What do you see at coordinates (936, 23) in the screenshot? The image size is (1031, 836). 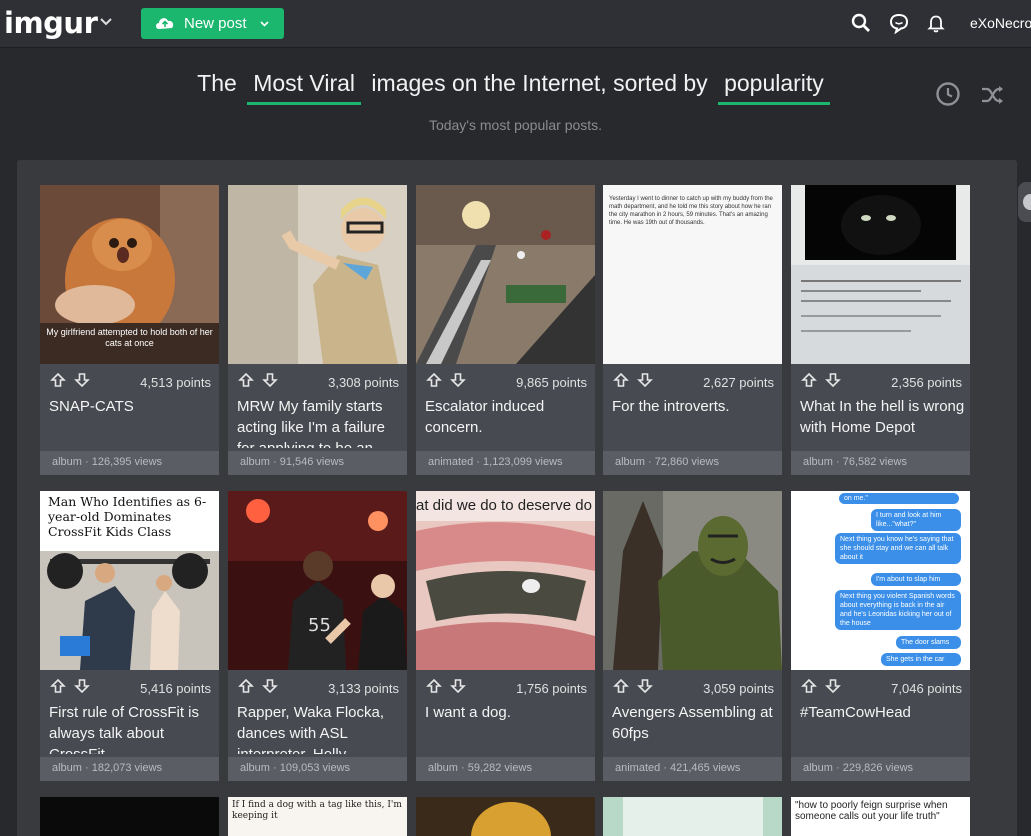 I see `bell-icon` at bounding box center [936, 23].